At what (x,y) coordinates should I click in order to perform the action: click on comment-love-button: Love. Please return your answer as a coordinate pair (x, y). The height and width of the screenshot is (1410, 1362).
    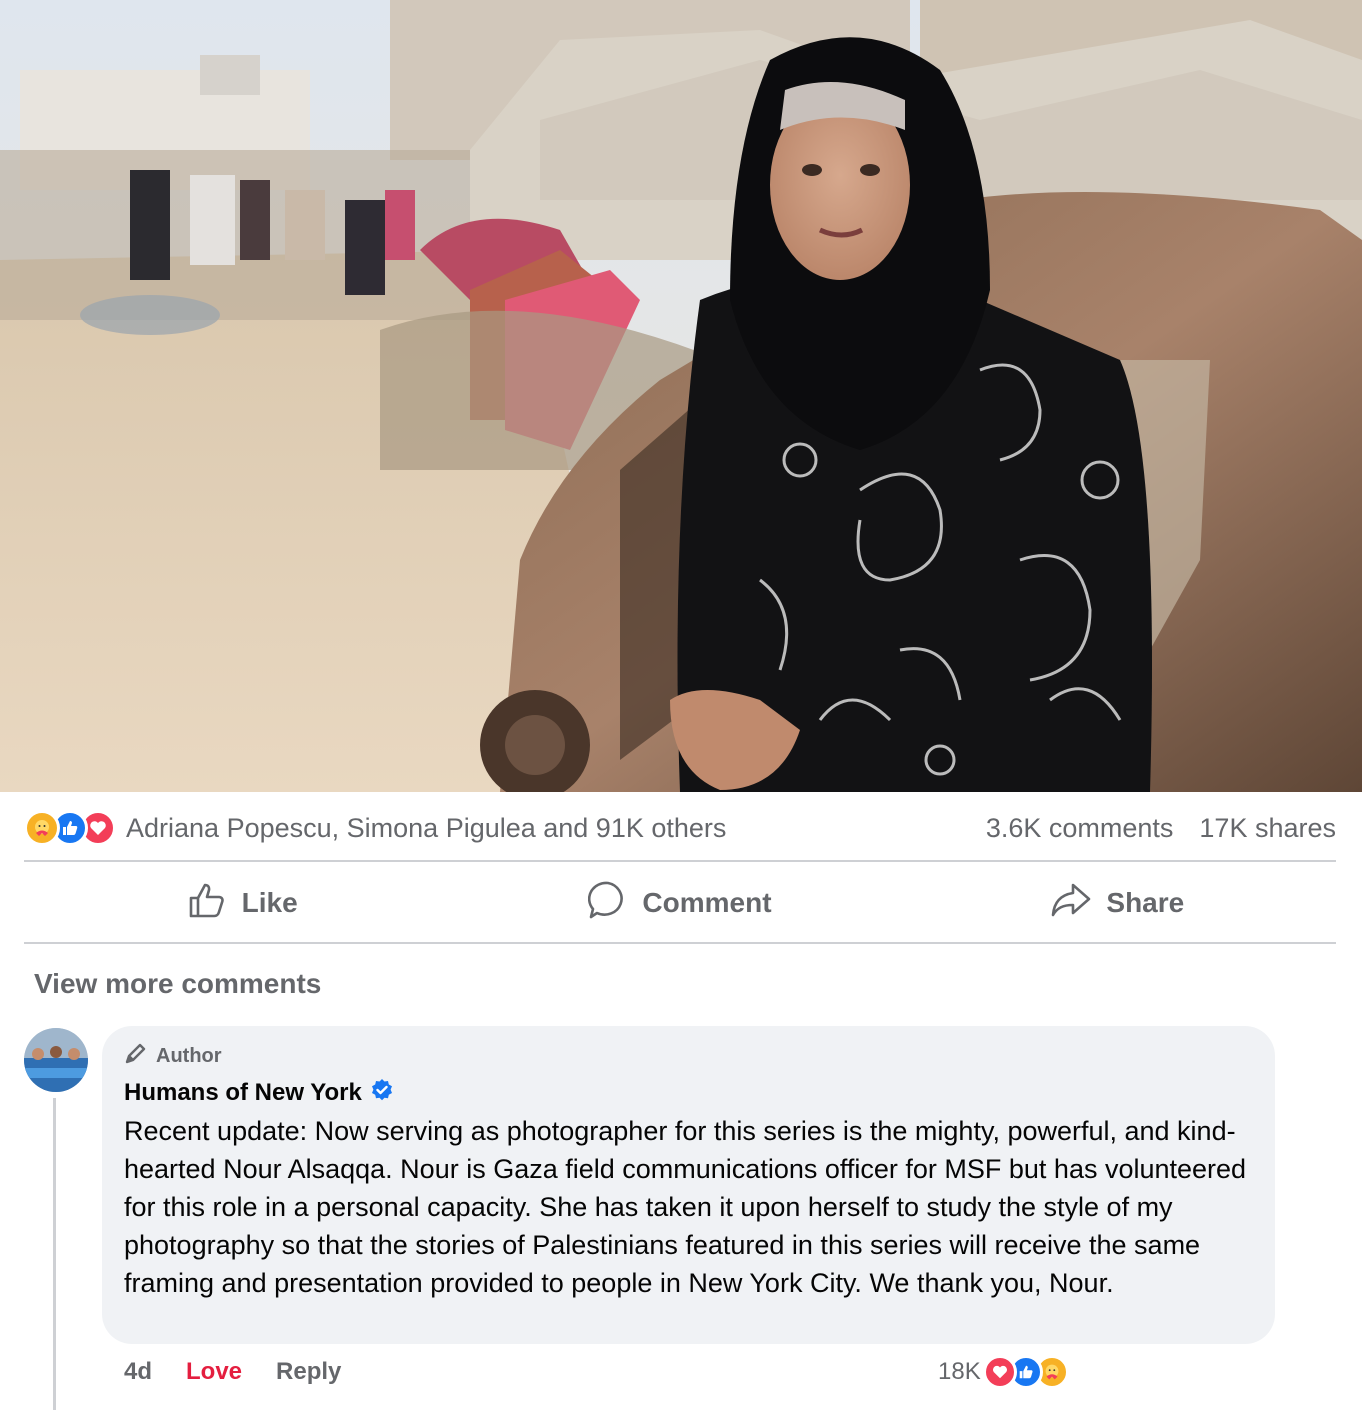
    Looking at the image, I should click on (214, 1372).